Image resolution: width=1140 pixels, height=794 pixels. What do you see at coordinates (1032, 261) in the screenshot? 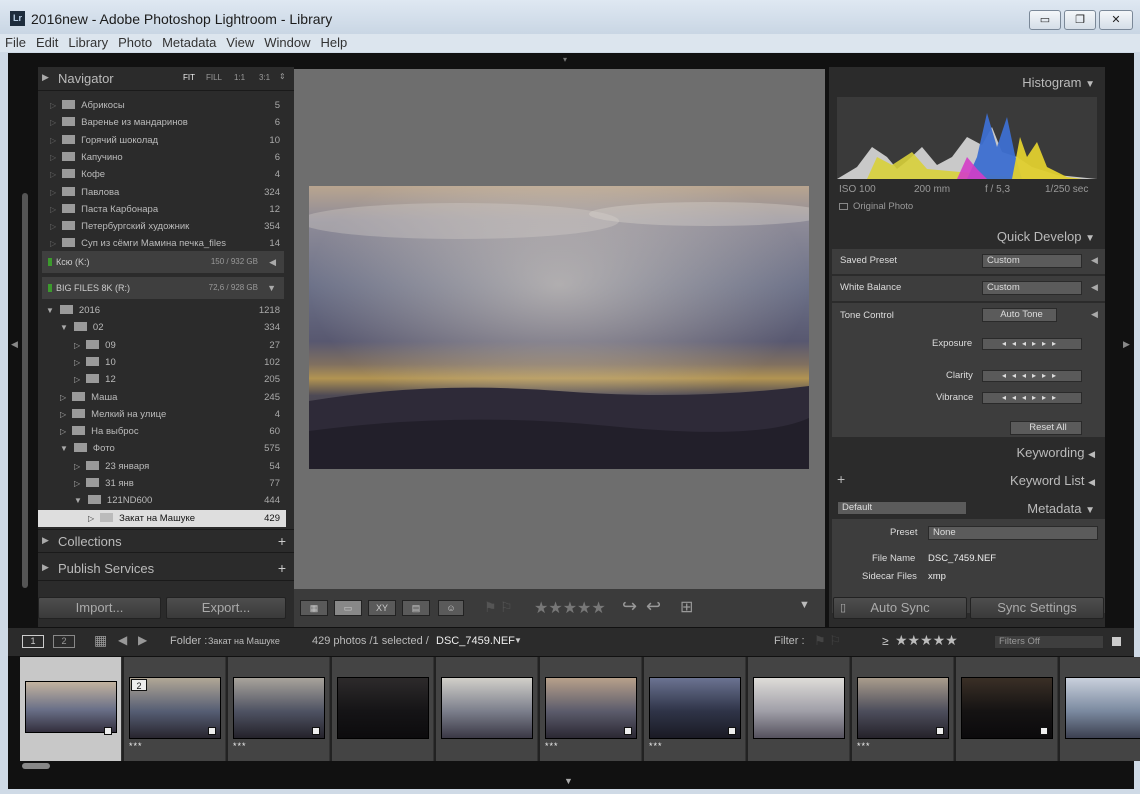
I see `saved-preset-dropdown: Custom` at bounding box center [1032, 261].